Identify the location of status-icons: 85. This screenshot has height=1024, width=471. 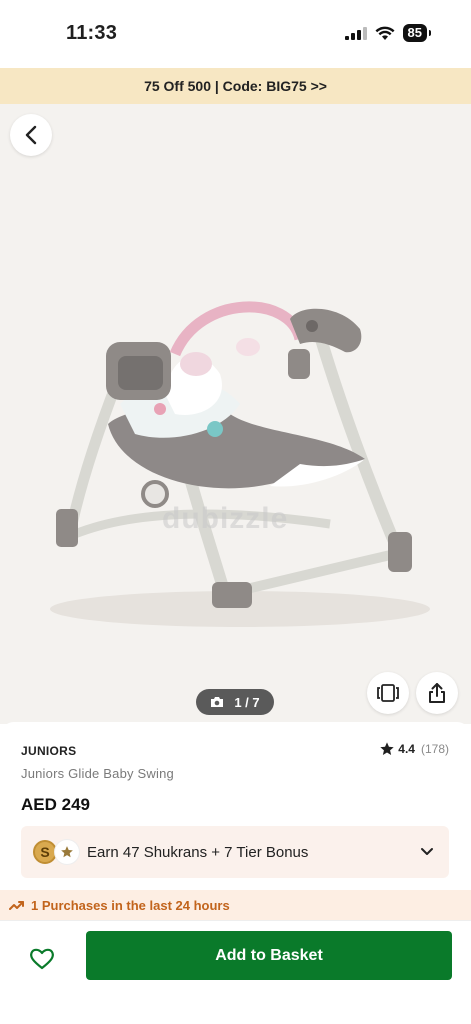
(388, 33).